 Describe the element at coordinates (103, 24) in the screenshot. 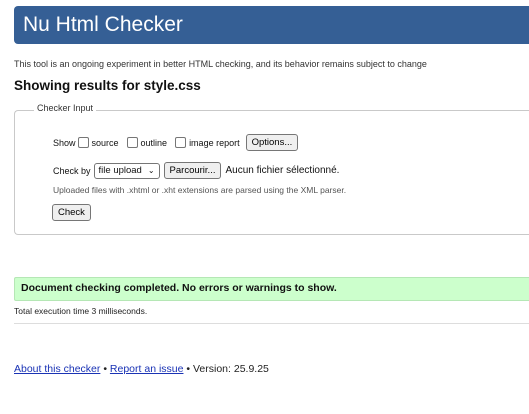

I see `app-title: Nu Html Checker` at that location.